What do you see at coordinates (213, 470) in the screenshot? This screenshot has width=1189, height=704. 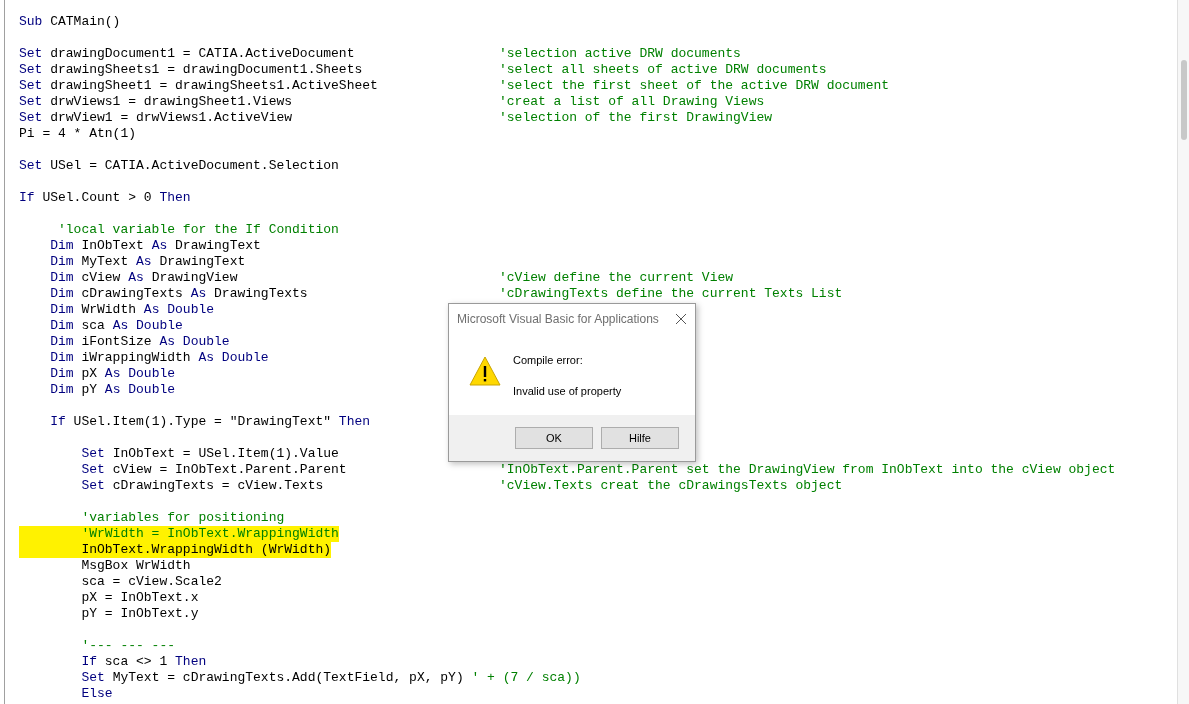 I see `code-line: Set cView = InObText.Parent.Parent` at bounding box center [213, 470].